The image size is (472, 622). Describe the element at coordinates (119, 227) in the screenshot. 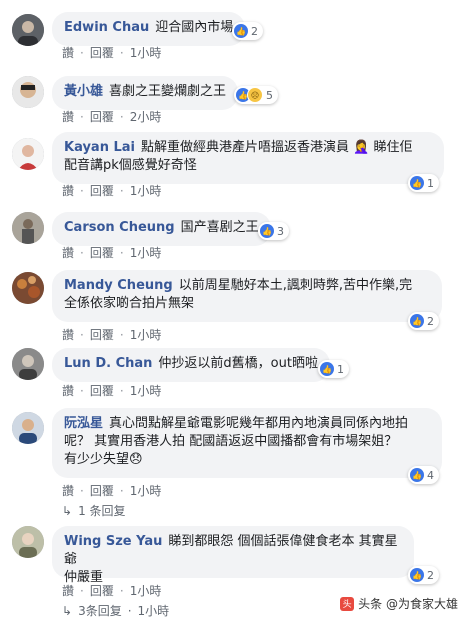

I see `comment-author: Carson Cheung` at that location.